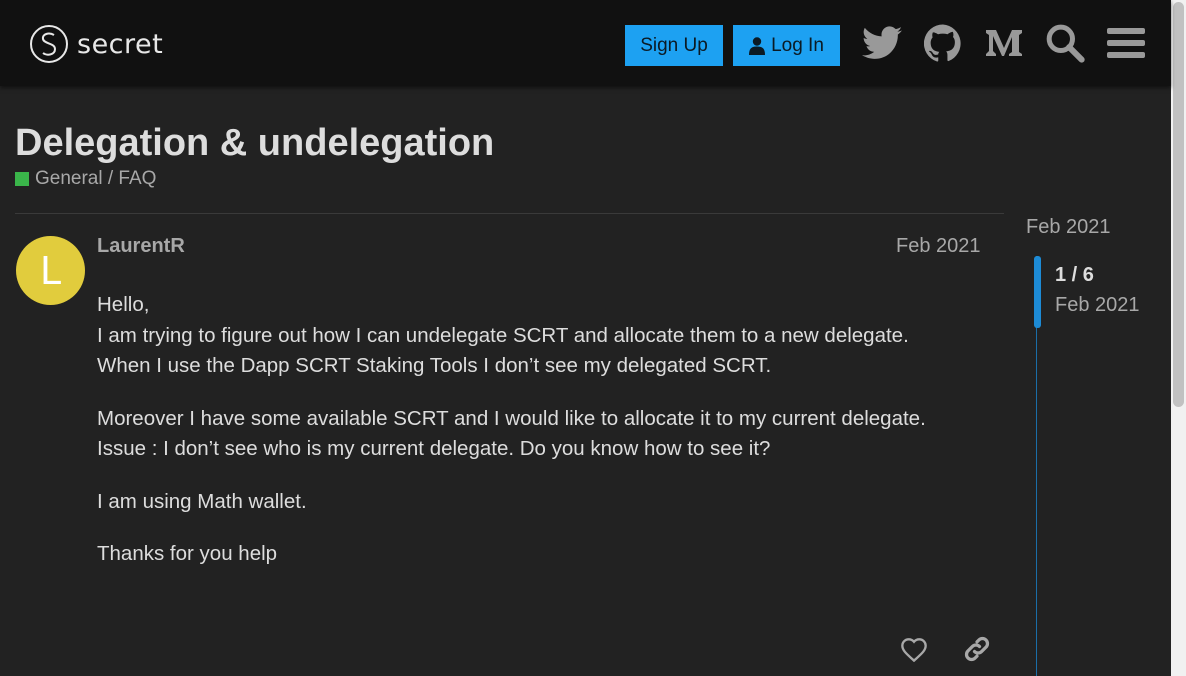 The height and width of the screenshot is (676, 1186). What do you see at coordinates (1074, 275) in the screenshot?
I see `timeline-position: 1 / 6` at bounding box center [1074, 275].